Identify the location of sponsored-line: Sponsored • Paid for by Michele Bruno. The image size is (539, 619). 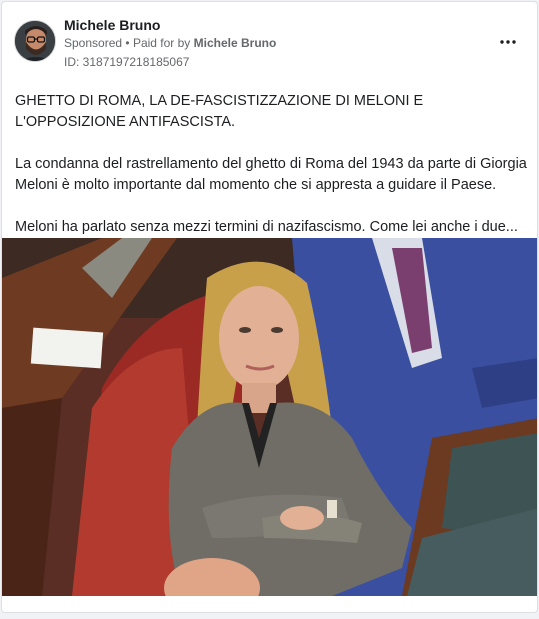
(170, 43).